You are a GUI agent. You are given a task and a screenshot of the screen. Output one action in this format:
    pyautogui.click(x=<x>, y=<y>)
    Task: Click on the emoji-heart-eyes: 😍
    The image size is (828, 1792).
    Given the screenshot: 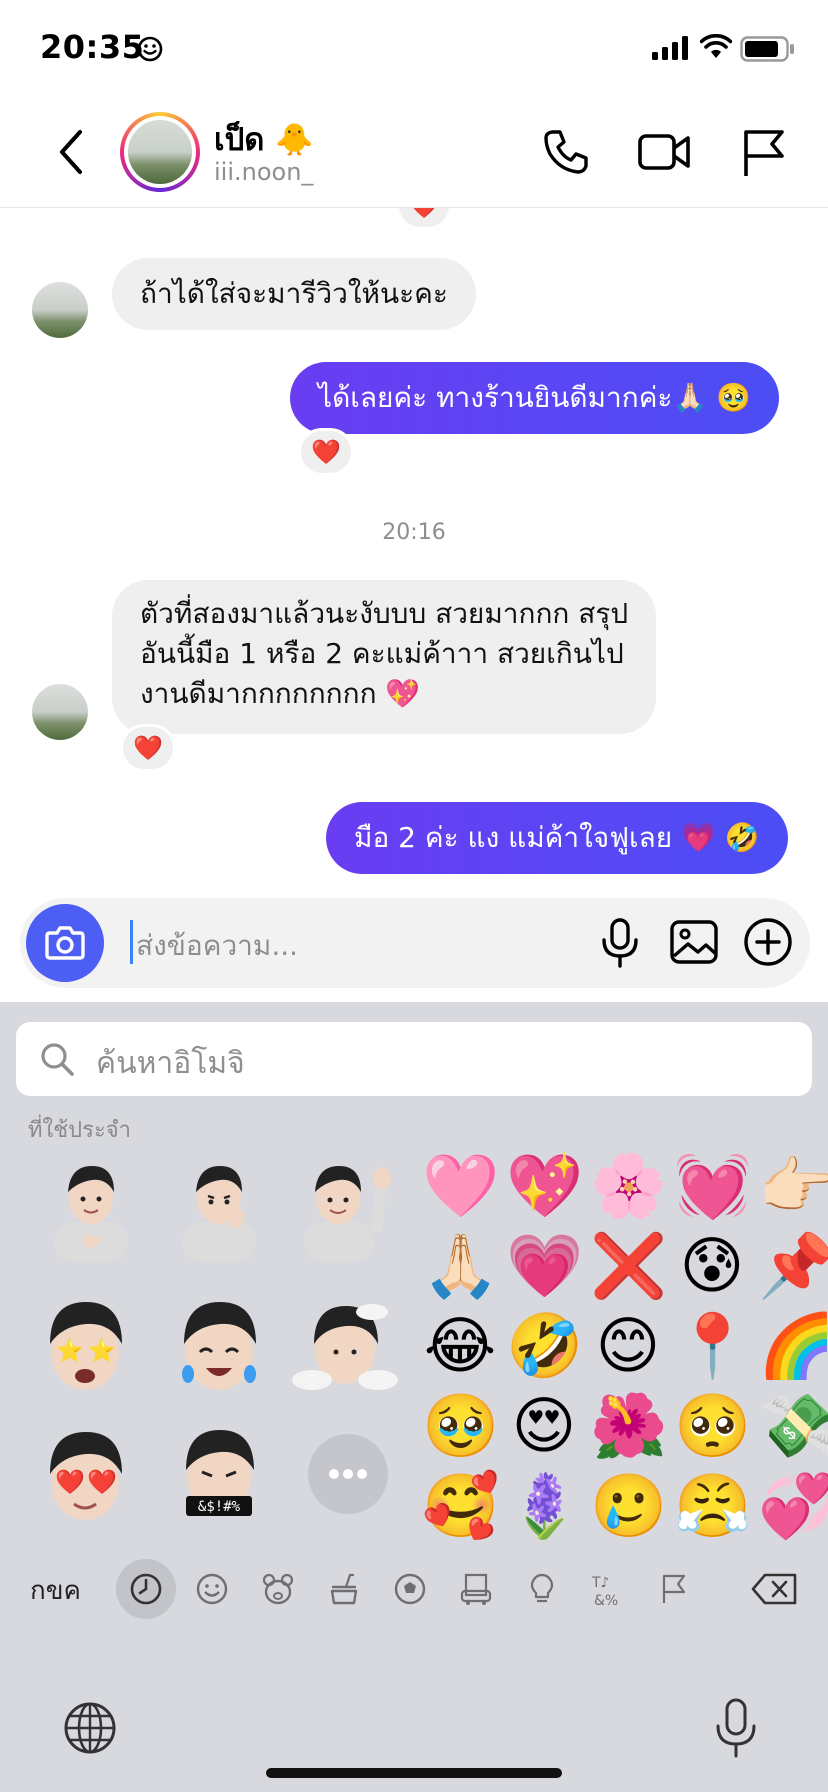 What is the action you would take?
    pyautogui.click(x=544, y=1426)
    